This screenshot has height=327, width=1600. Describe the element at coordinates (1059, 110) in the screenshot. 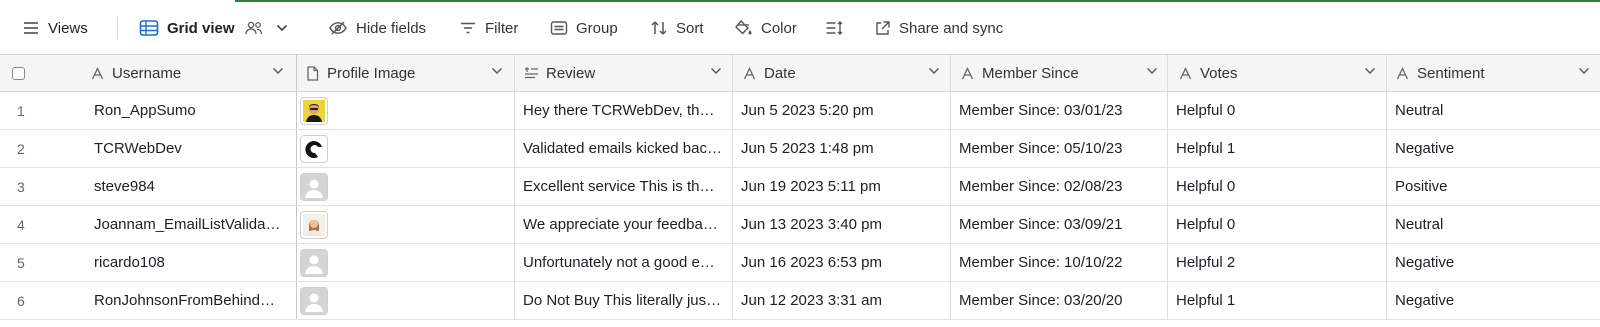

I see `cell-member-since: Member Since: 03/01/23` at that location.